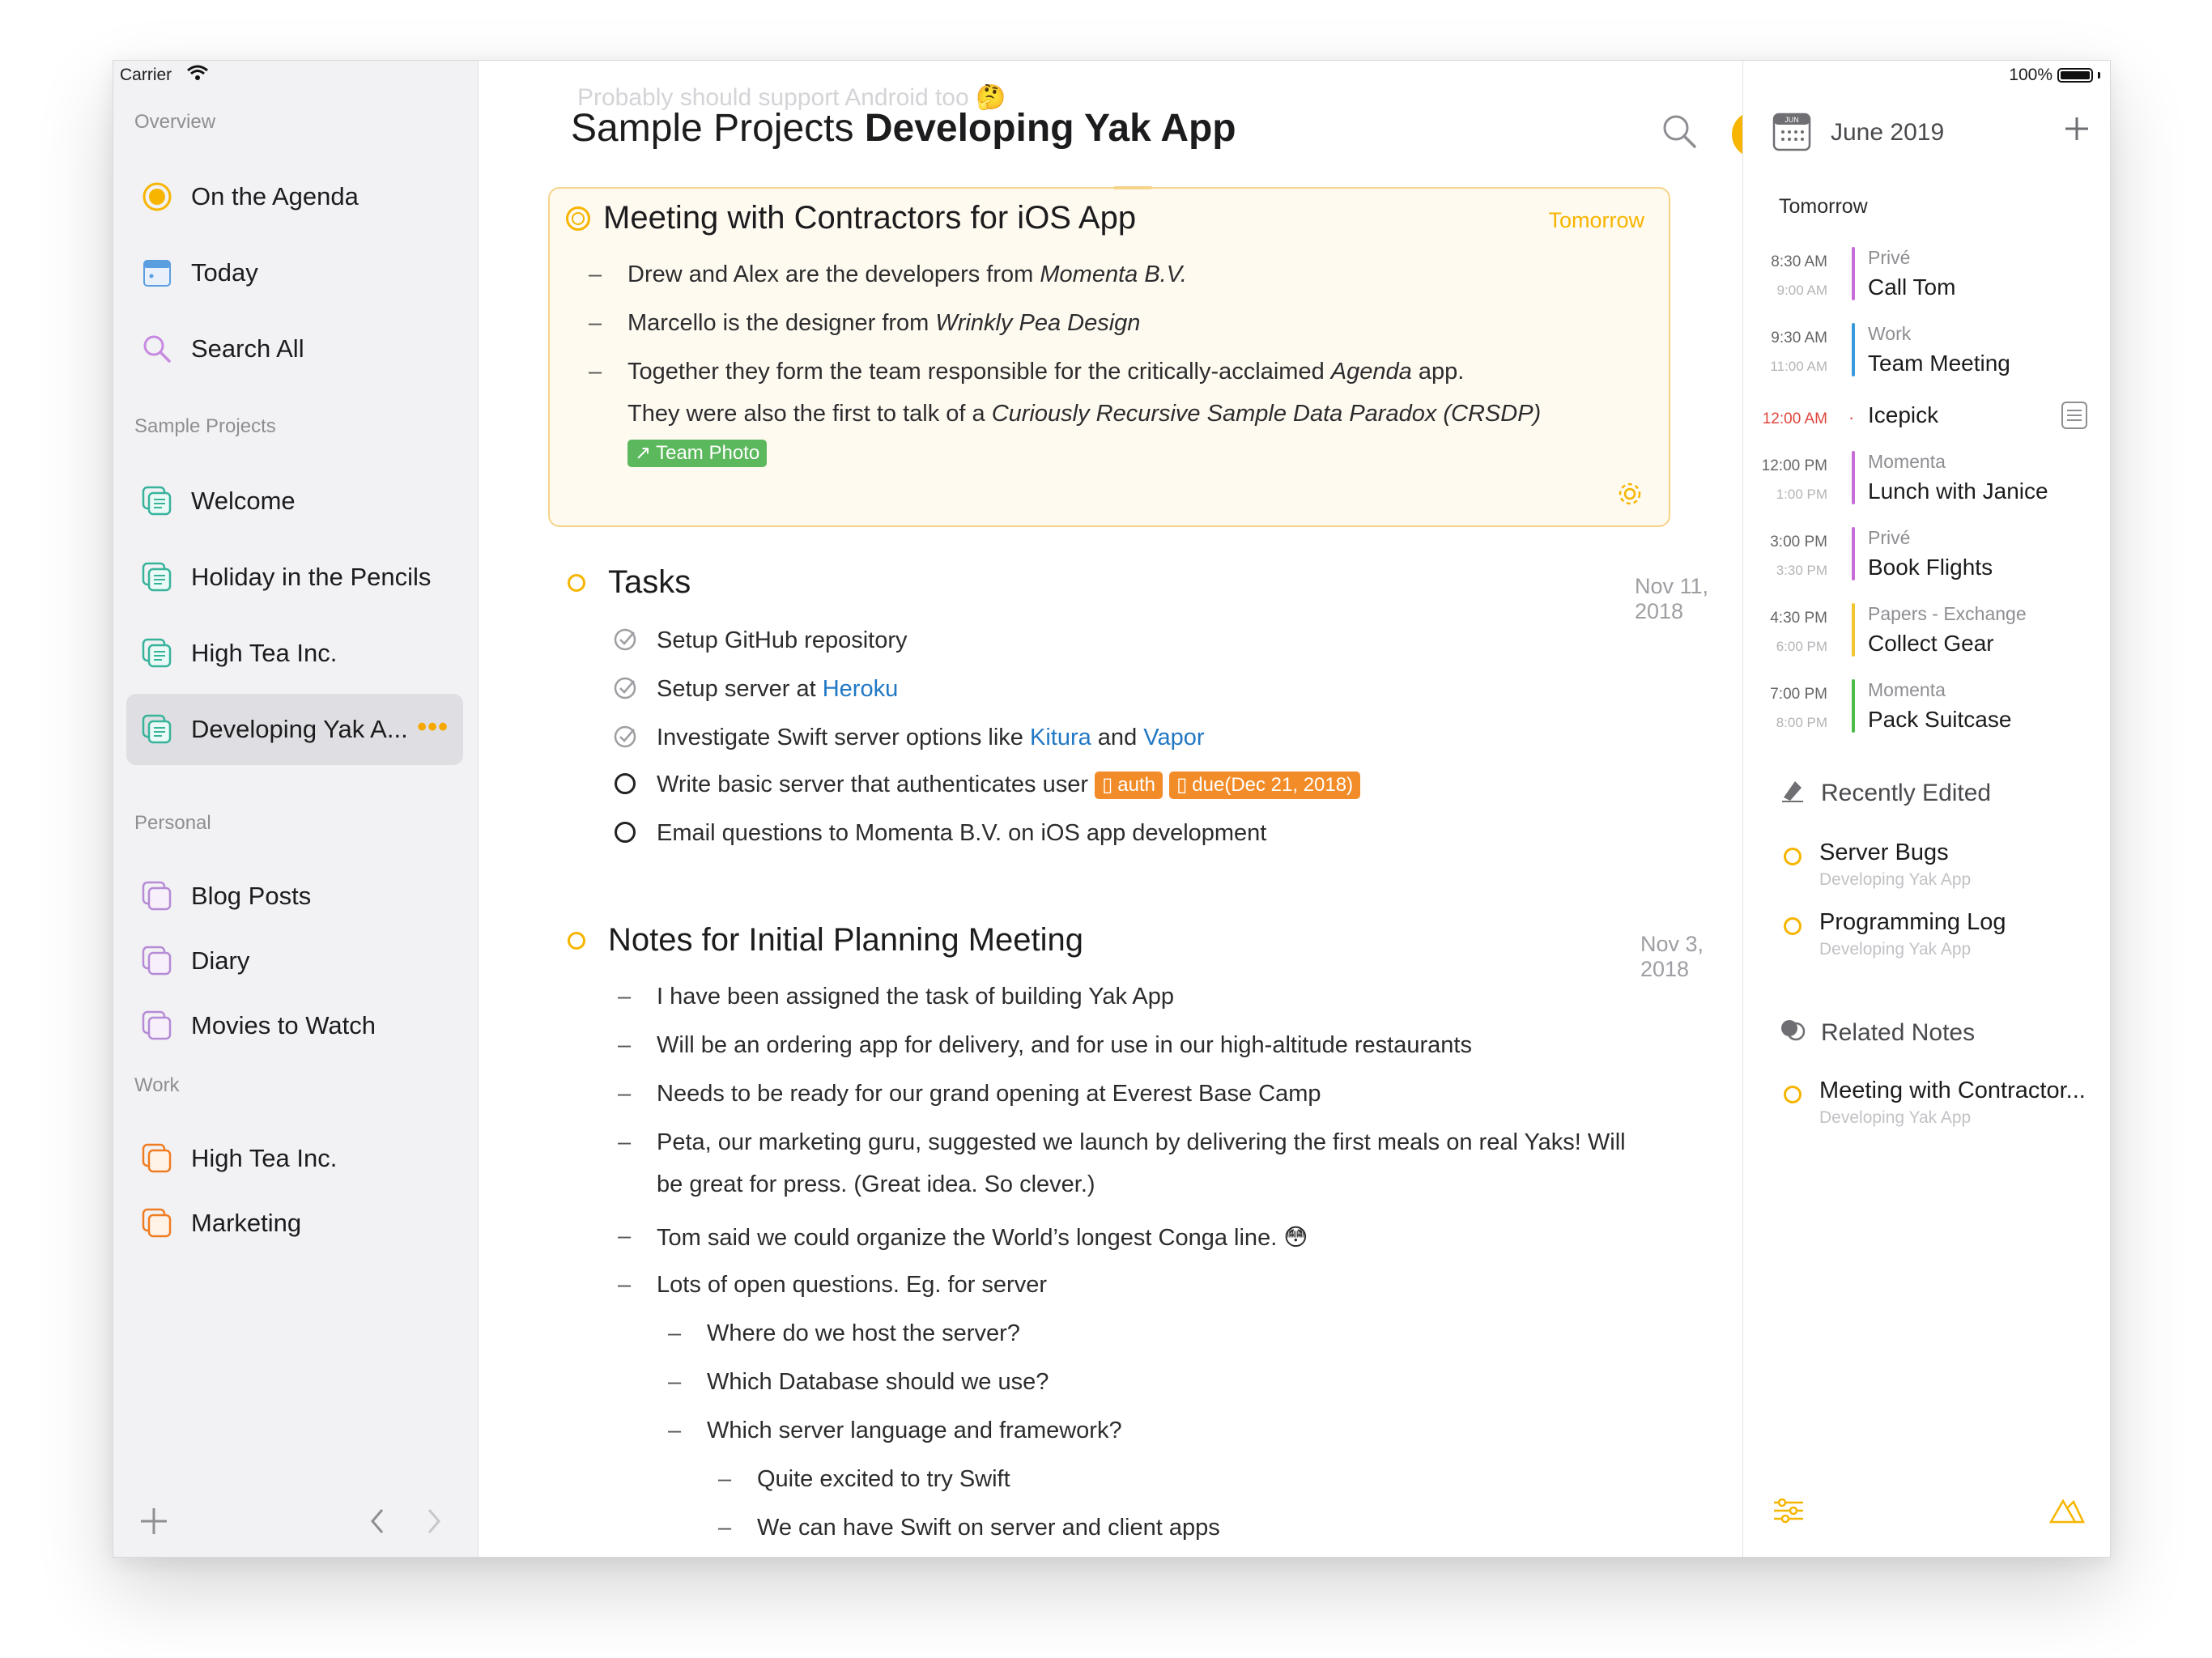 This screenshot has height=1658, width=2212. Describe the element at coordinates (1927, 416) in the screenshot. I see `calendar-event: 12:00 AM · Icepick` at that location.